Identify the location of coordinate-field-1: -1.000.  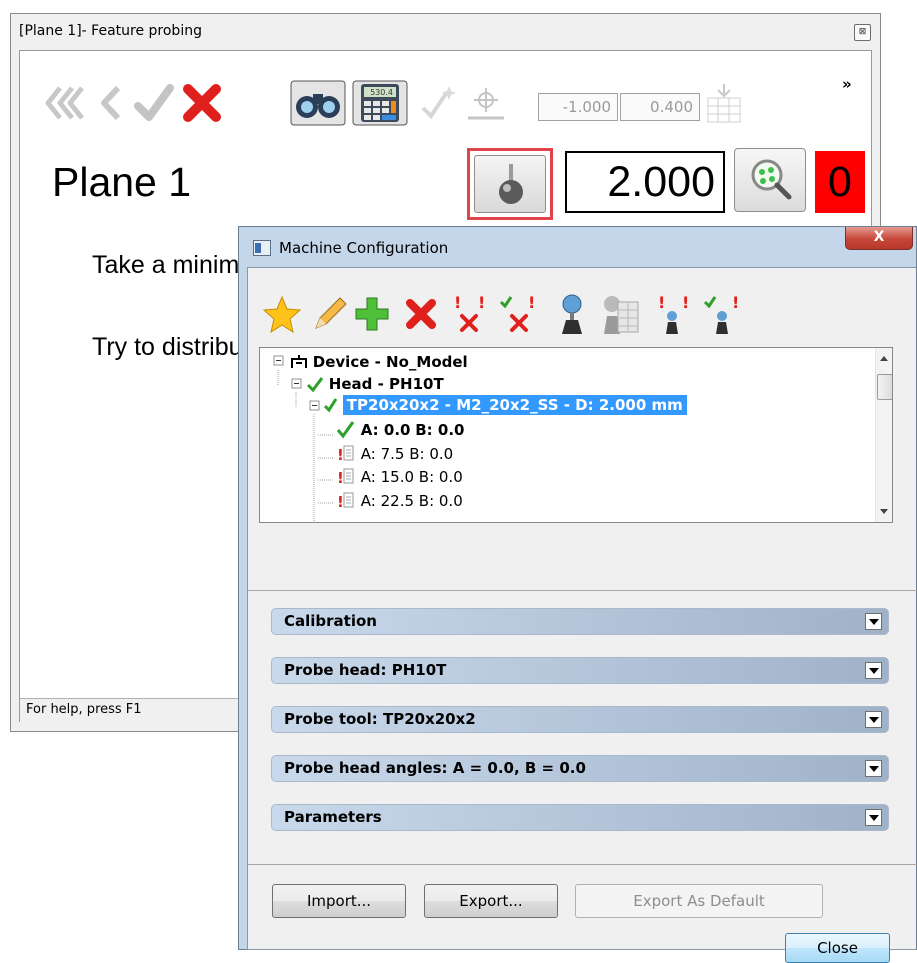
(578, 107).